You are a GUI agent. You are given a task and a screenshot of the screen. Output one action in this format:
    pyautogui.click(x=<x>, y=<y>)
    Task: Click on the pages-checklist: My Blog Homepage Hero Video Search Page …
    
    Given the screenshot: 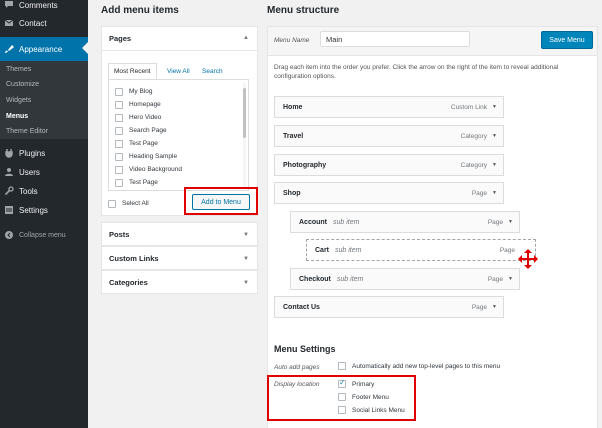 What is the action you would take?
    pyautogui.click(x=178, y=135)
    